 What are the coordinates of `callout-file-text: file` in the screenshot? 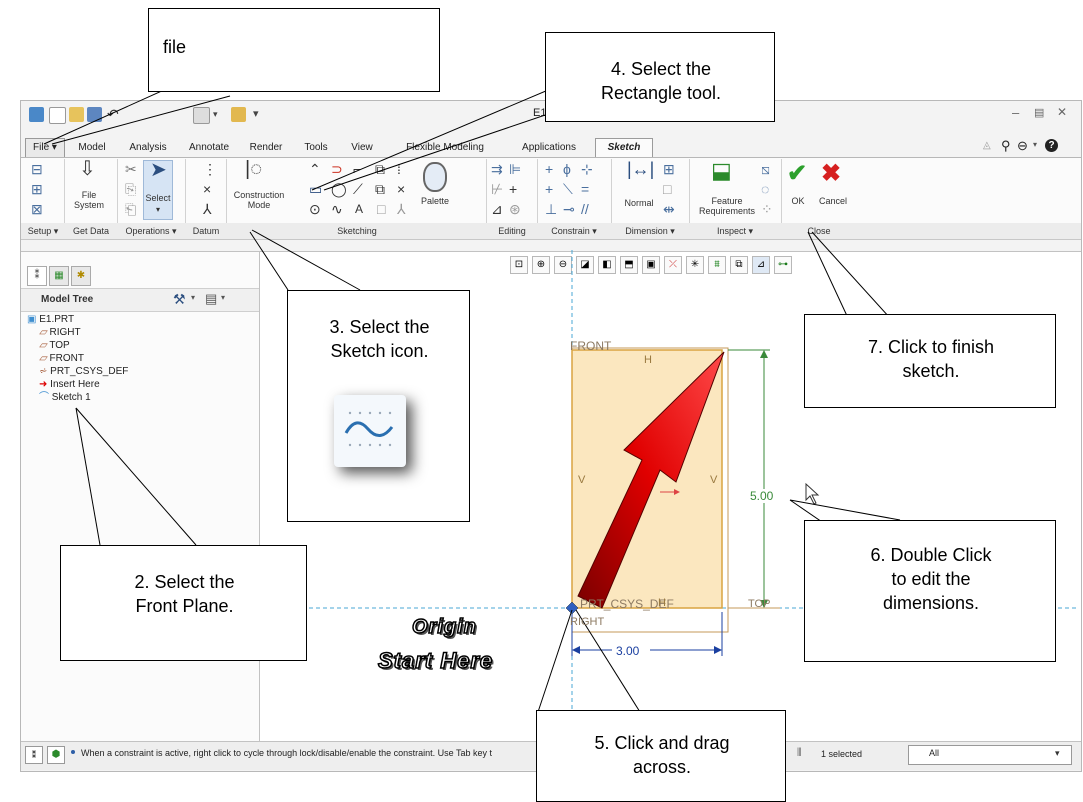 It's located at (175, 47).